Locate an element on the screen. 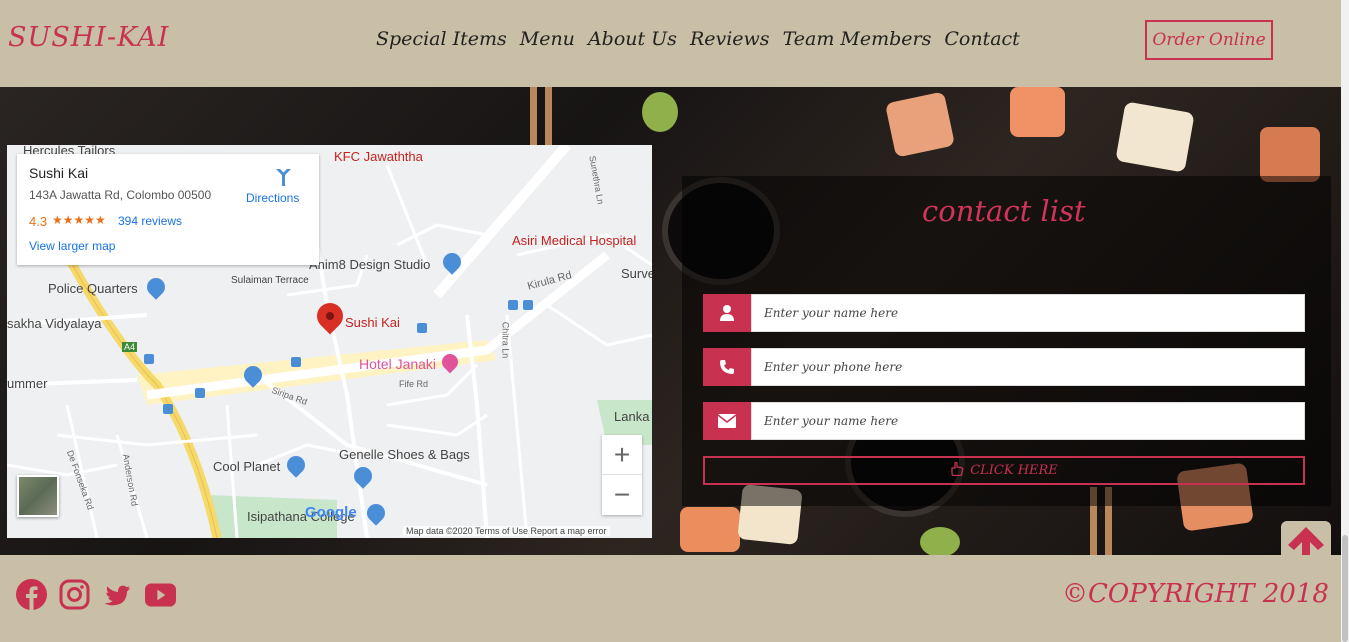 This screenshot has width=1349, height=642. submit-button: CLICK HERE is located at coordinates (1004, 470).